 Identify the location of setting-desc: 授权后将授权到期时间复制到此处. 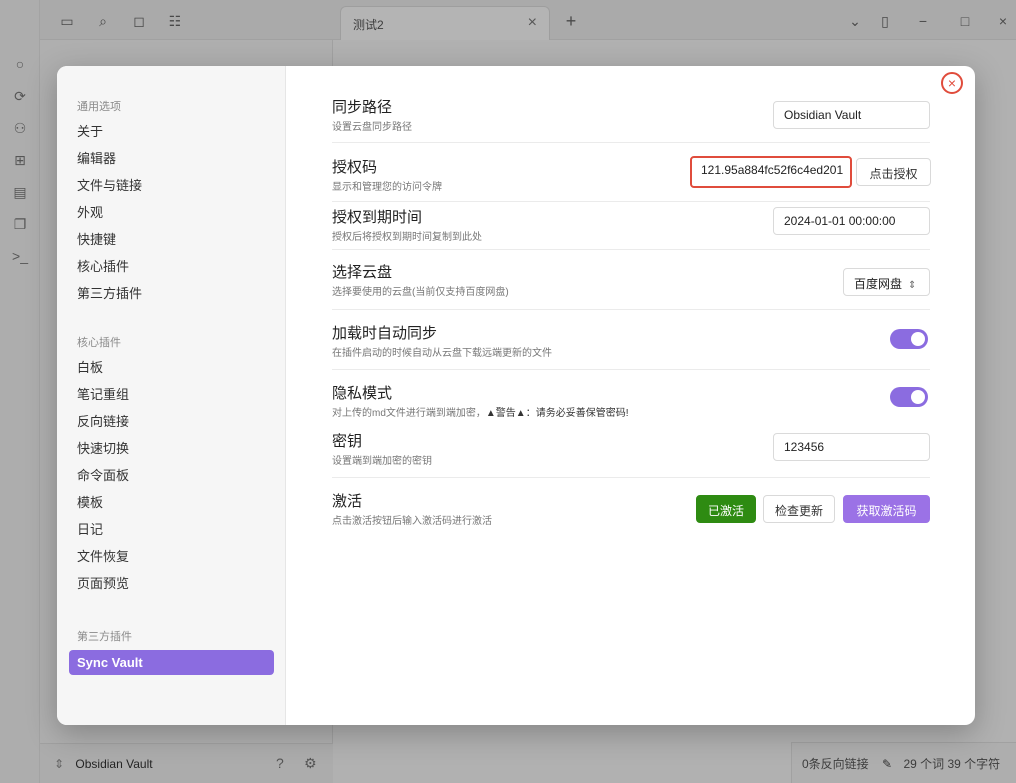
(407, 237).